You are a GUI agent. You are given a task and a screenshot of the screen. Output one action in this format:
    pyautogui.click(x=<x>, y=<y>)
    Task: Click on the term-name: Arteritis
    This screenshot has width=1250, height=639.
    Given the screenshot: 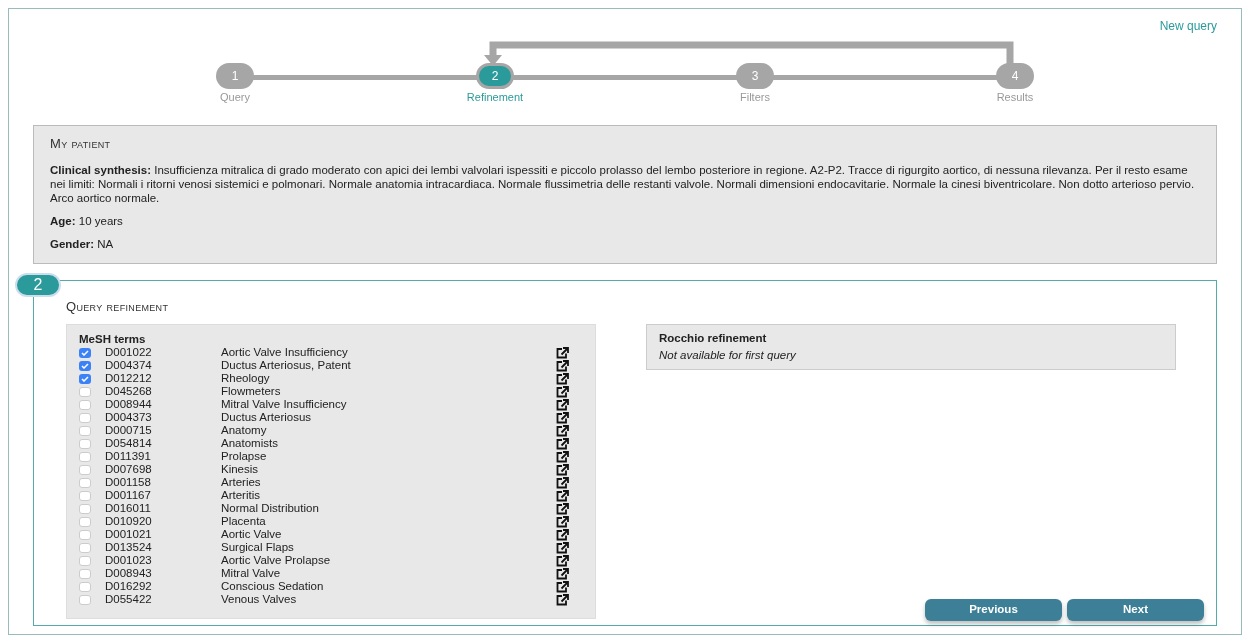 What is the action you would take?
    pyautogui.click(x=241, y=495)
    